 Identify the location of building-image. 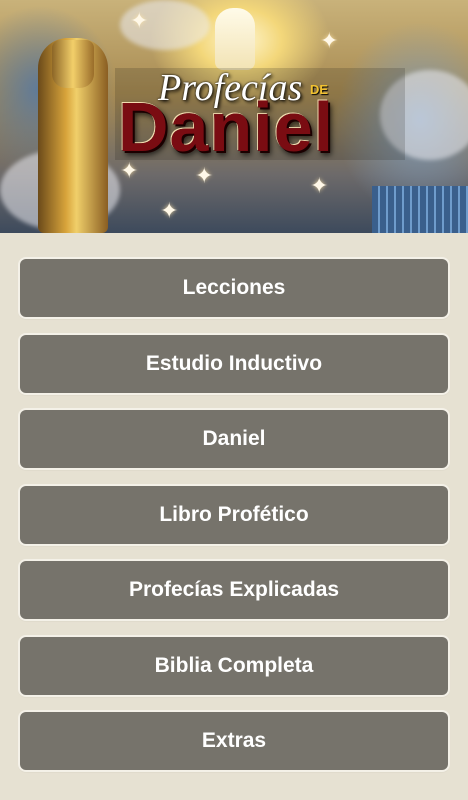
(420, 209).